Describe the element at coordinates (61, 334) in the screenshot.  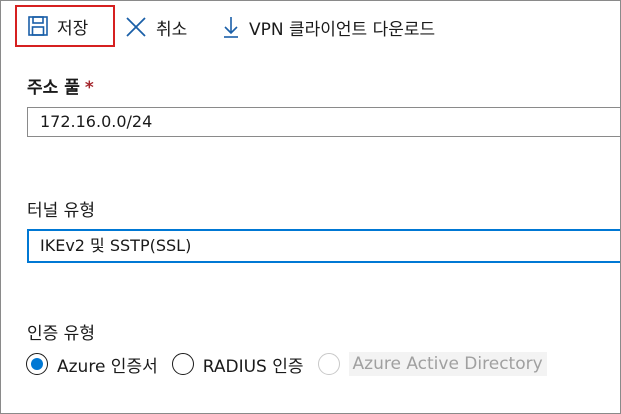
I see `auth-type-label: 인증 유형` at that location.